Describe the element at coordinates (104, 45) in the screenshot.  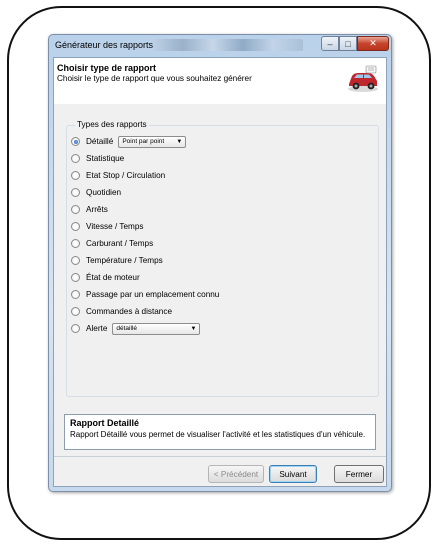
I see `window-title: Générateur des rapports` at that location.